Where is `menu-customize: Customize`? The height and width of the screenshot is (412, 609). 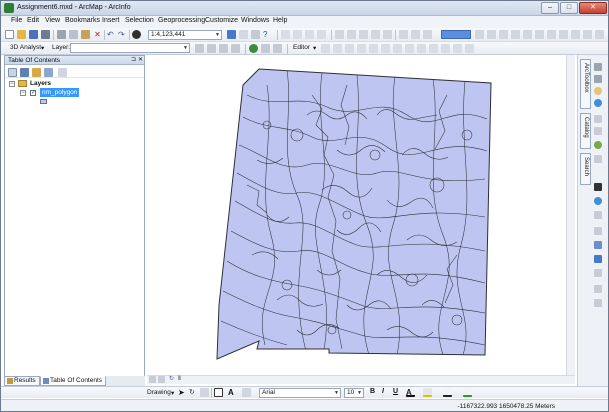 menu-customize: Customize is located at coordinates (221, 20).